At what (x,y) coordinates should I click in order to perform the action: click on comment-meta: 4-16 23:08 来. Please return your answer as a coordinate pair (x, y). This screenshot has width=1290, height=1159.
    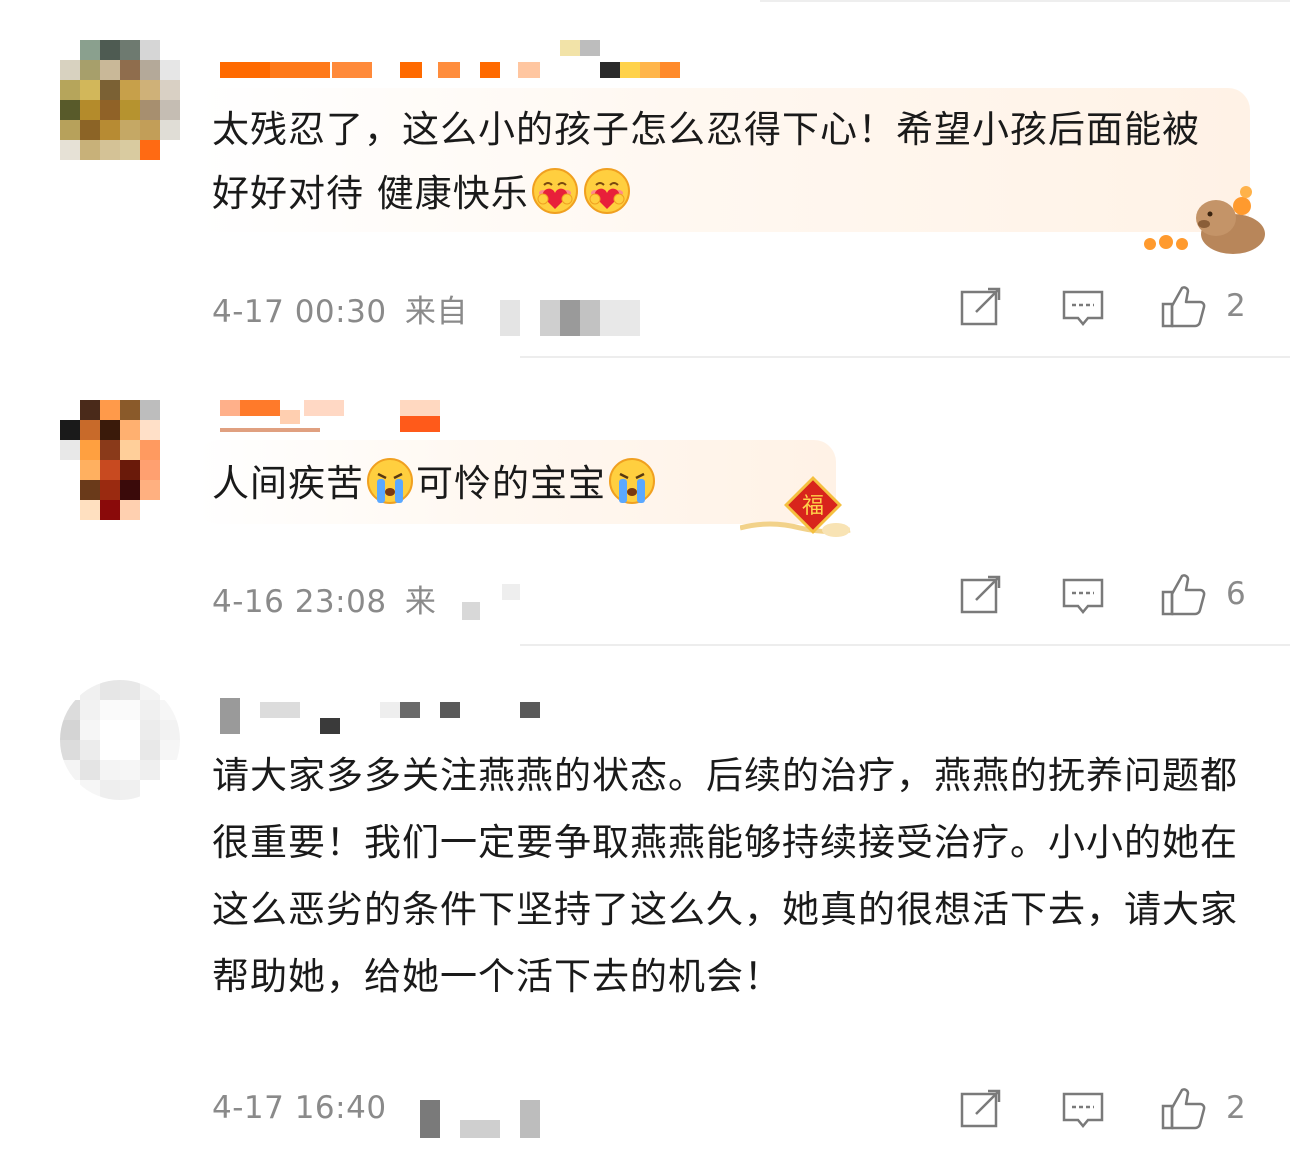
    Looking at the image, I should click on (324, 598).